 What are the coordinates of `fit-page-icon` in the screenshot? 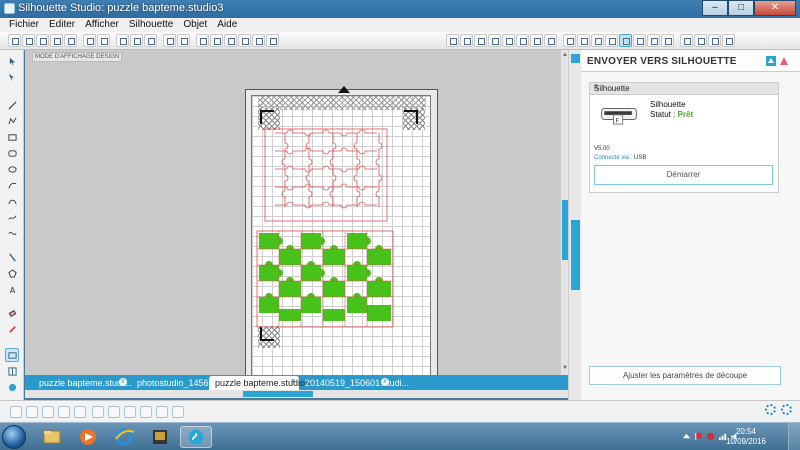 It's located at (272, 40).